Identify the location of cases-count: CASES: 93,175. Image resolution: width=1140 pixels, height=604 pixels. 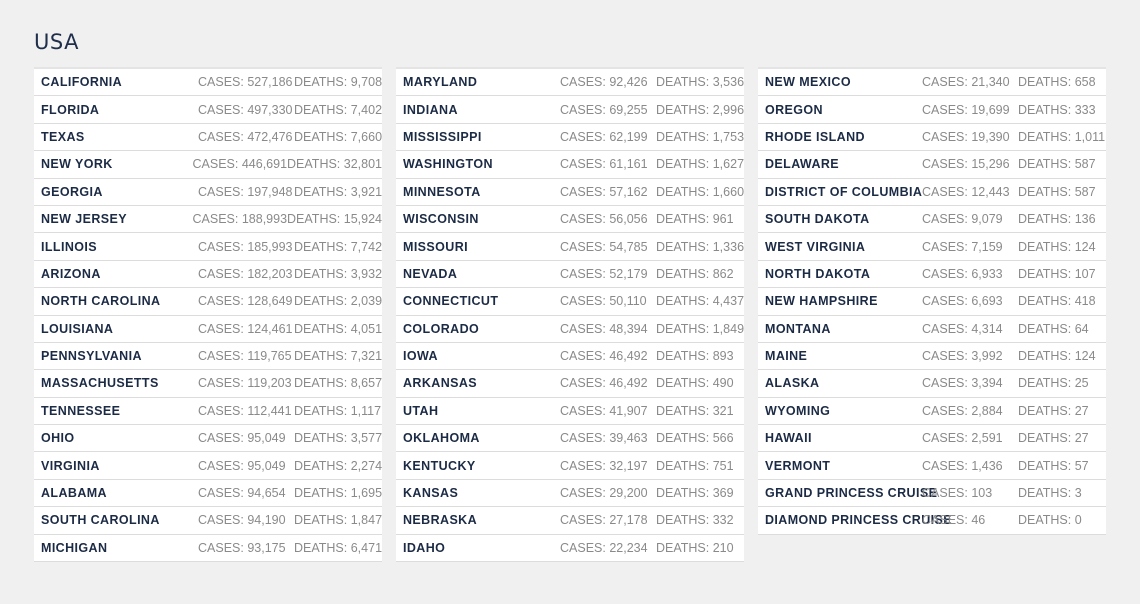
(246, 548).